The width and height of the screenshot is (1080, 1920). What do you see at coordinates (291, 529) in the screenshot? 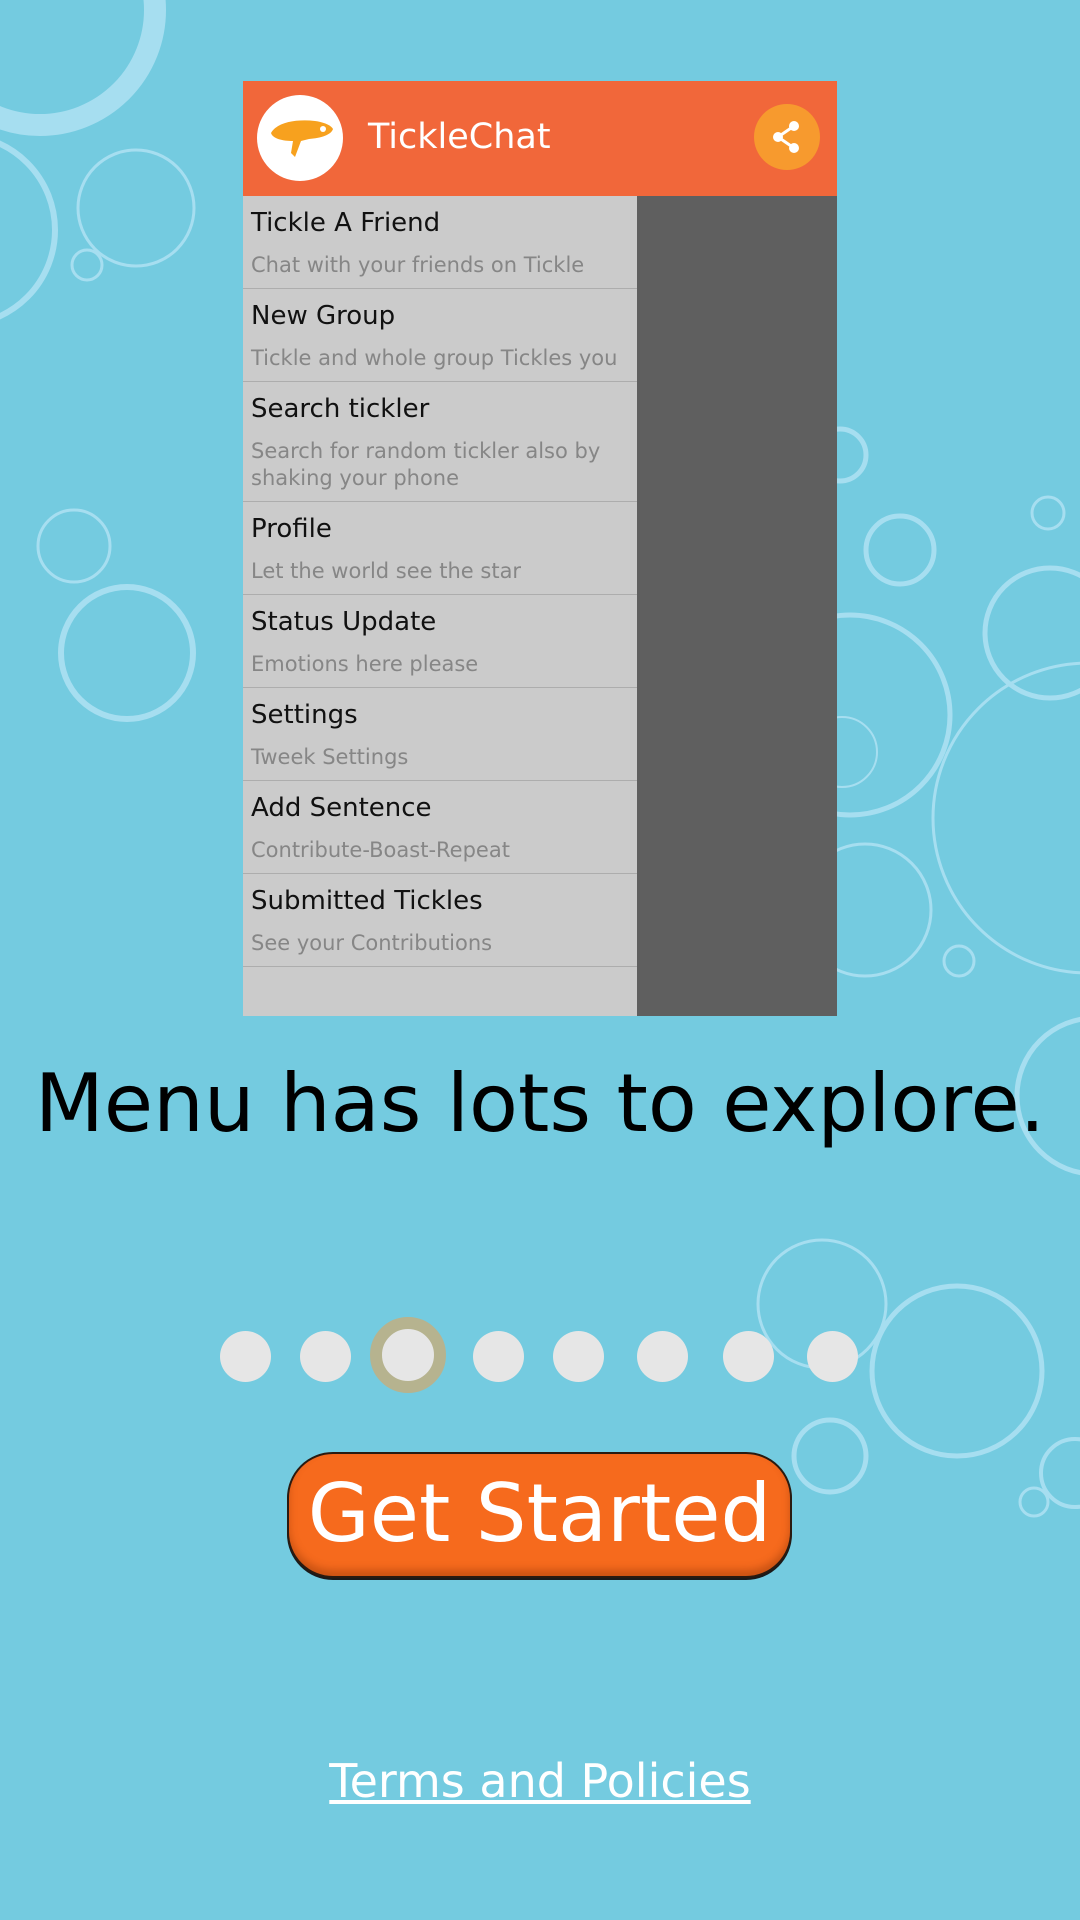
I see `menu-item-title: Profile` at bounding box center [291, 529].